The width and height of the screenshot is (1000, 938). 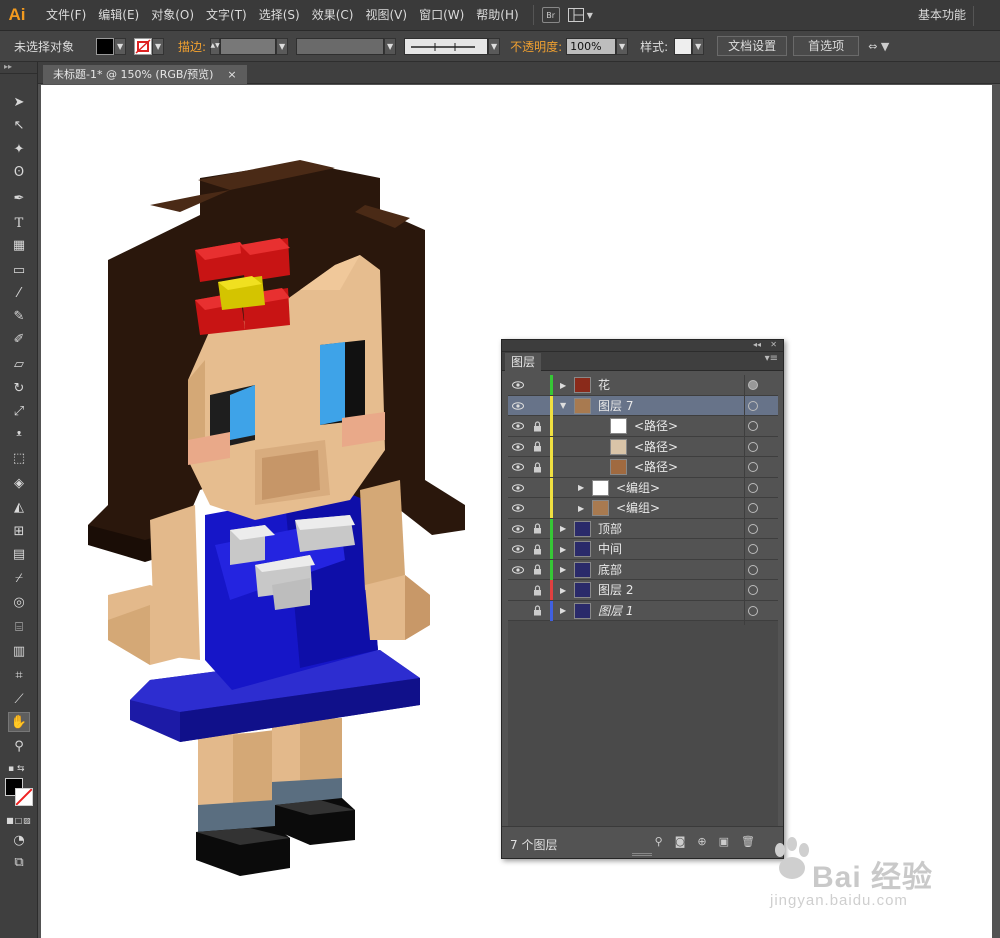 I want to click on graphic-style-dropdown: ▼, so click(x=698, y=46).